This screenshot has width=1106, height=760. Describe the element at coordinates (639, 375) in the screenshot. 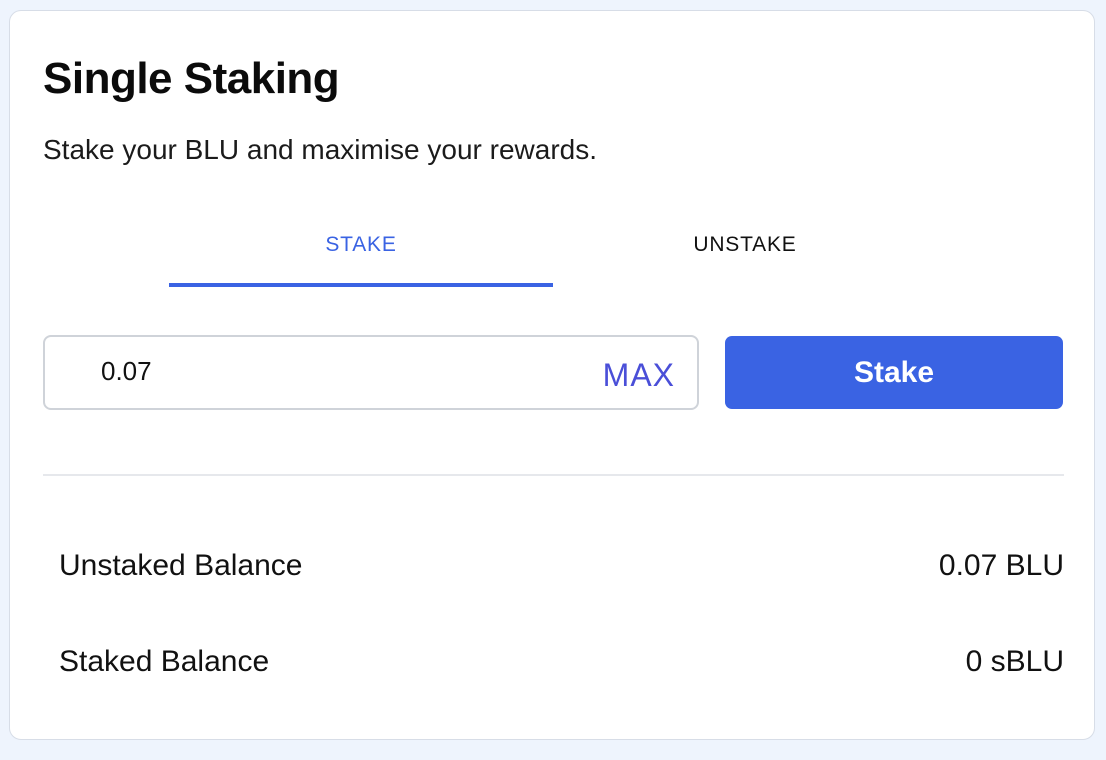

I see `max-button: MAX` at that location.